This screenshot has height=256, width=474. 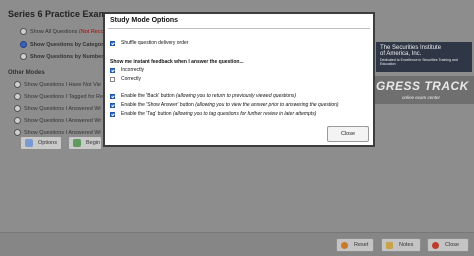 I want to click on option-by-number: Show Questions by Number, so click(x=61, y=56).